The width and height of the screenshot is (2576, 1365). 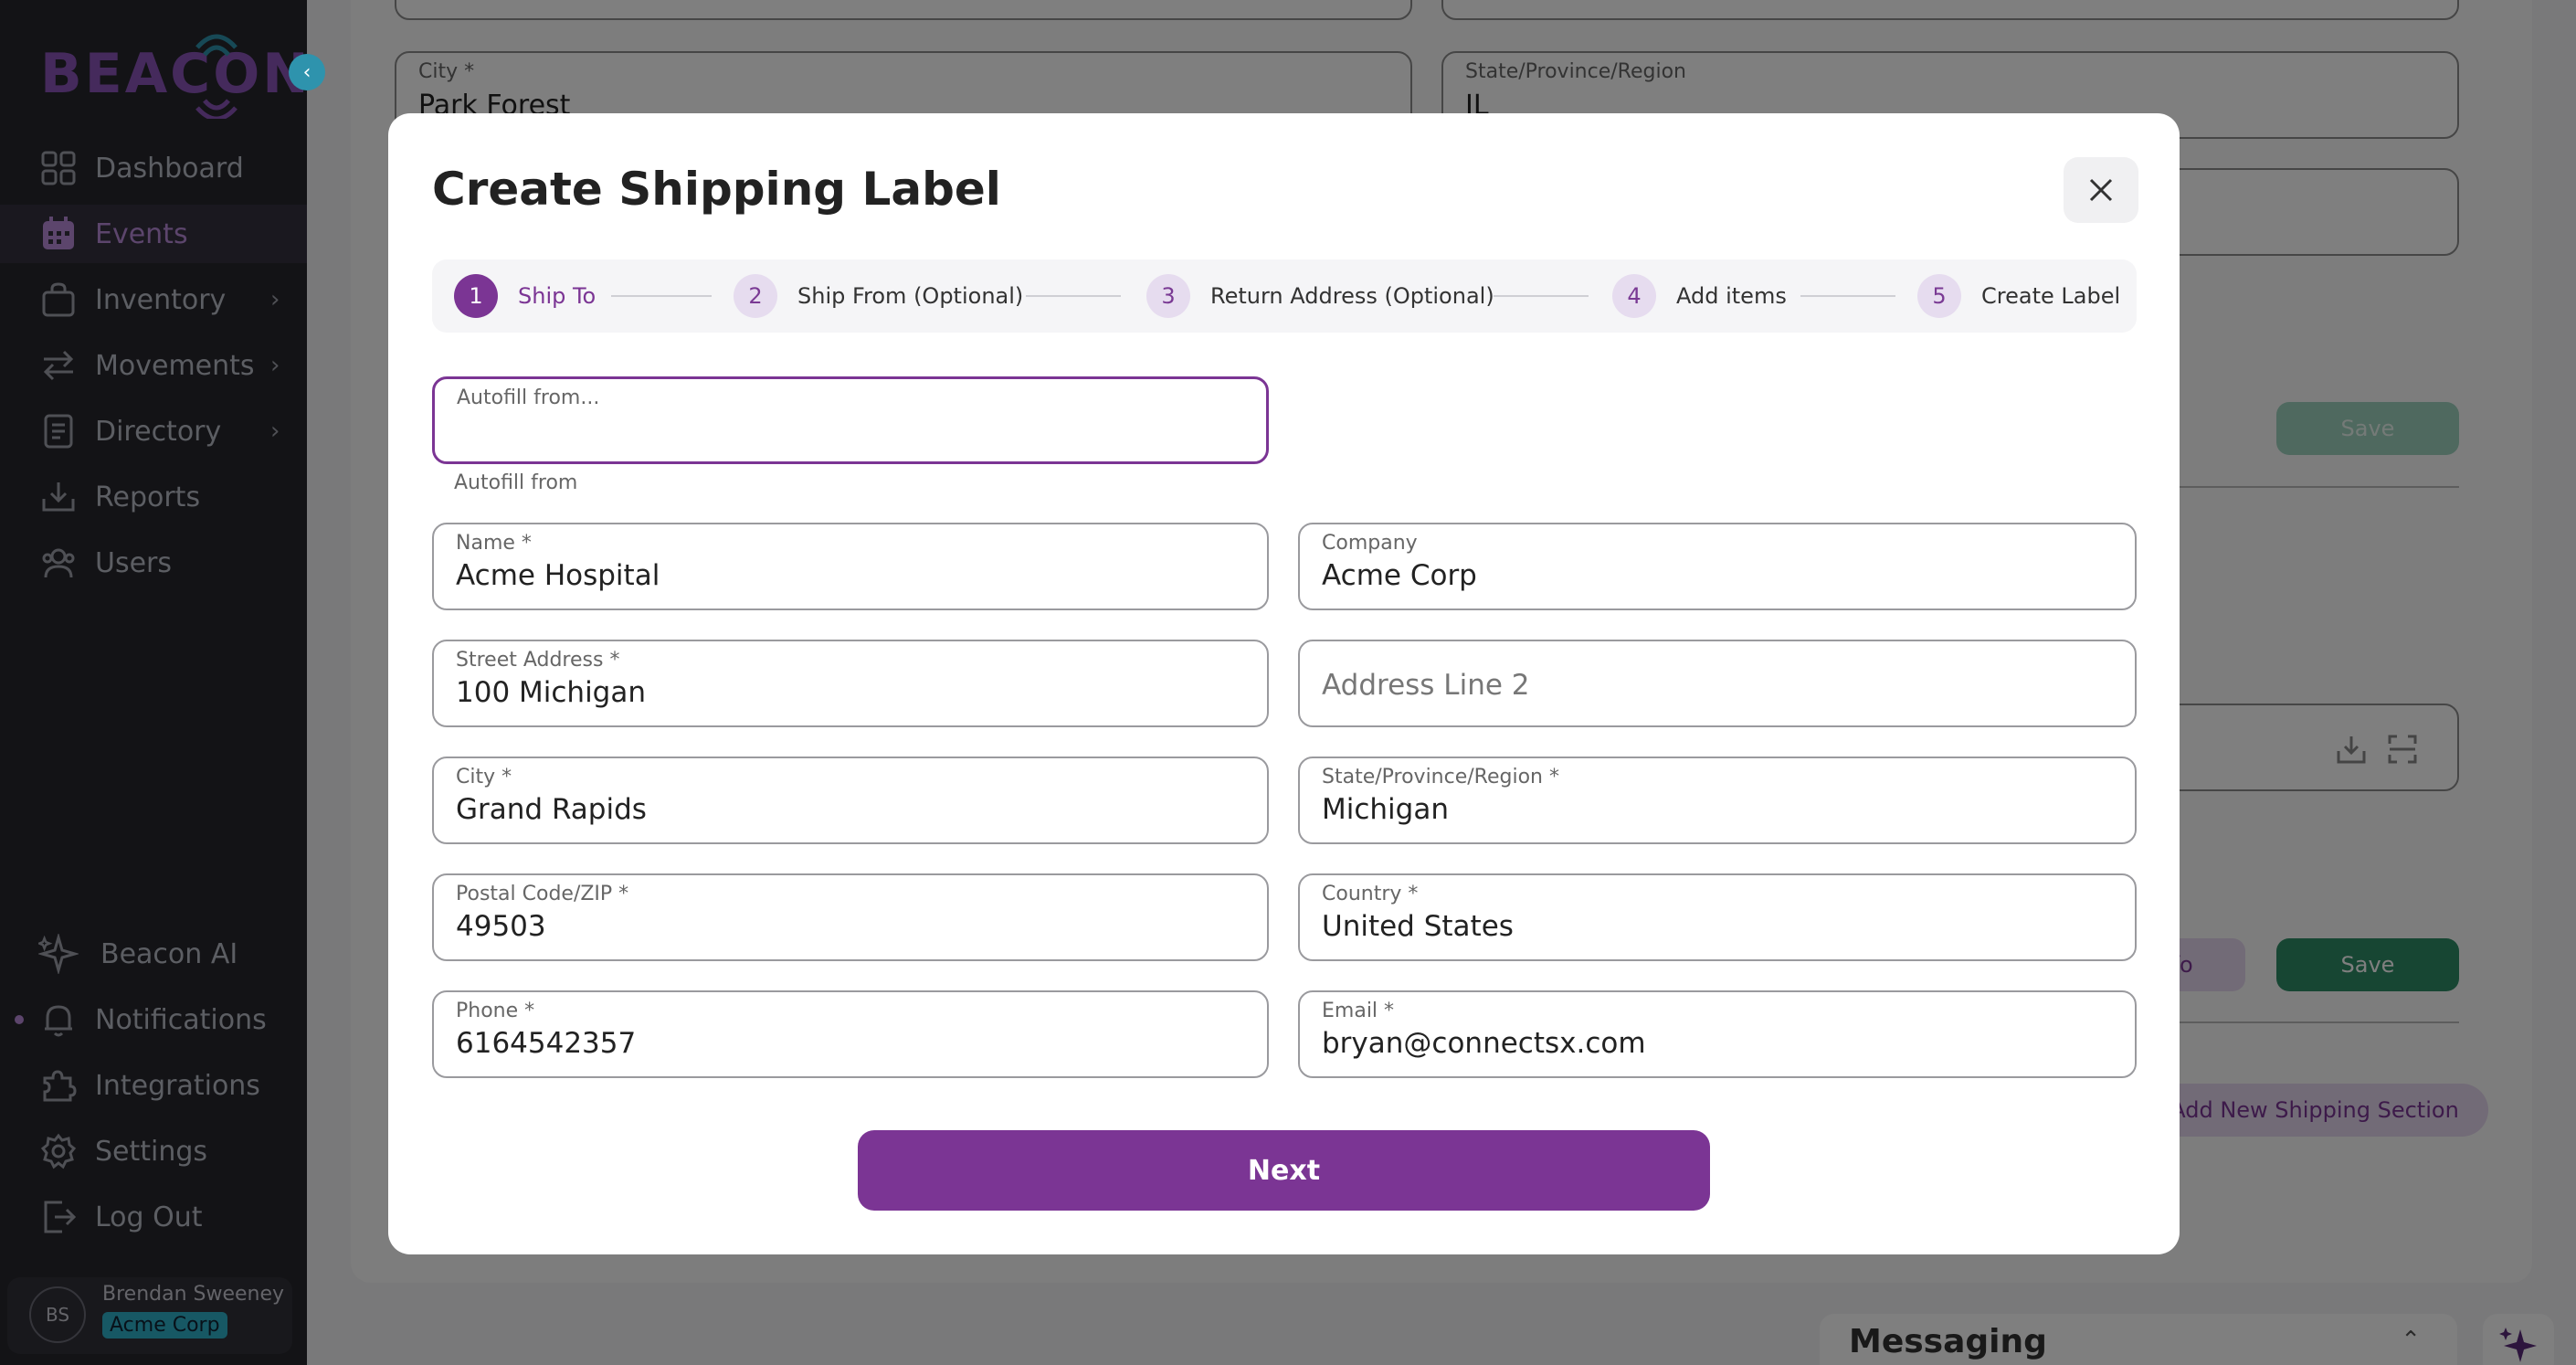 What do you see at coordinates (1385, 810) in the screenshot?
I see `field-value: Michigan` at bounding box center [1385, 810].